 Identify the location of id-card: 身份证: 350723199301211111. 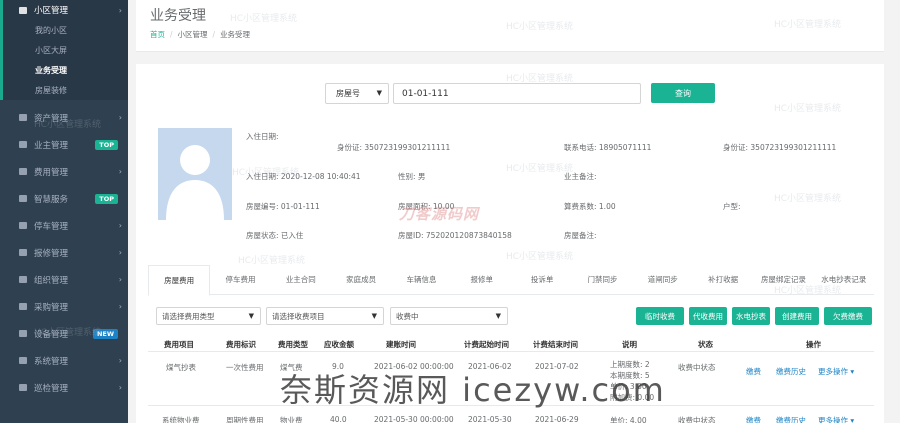
(394, 147).